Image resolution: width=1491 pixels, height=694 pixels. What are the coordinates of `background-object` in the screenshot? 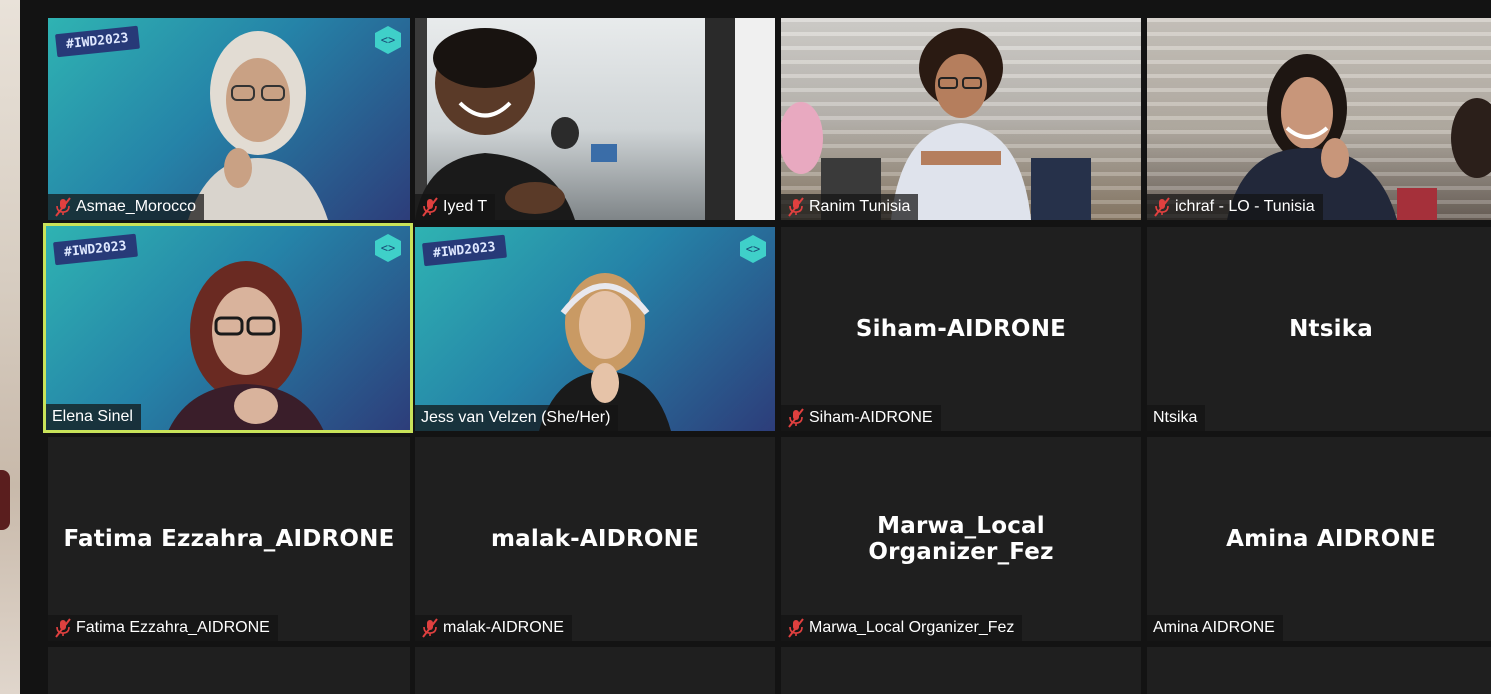 It's located at (5, 500).